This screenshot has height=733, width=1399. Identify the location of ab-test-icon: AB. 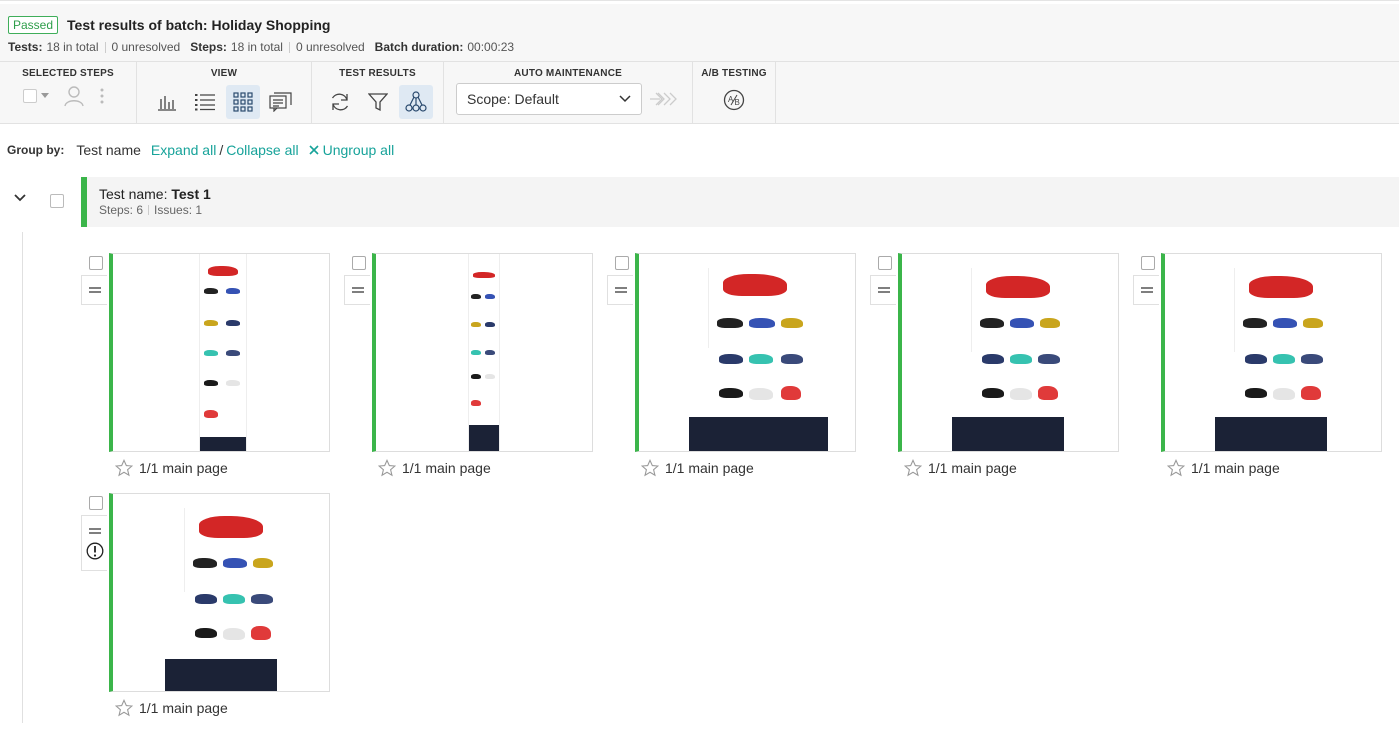
(734, 100).